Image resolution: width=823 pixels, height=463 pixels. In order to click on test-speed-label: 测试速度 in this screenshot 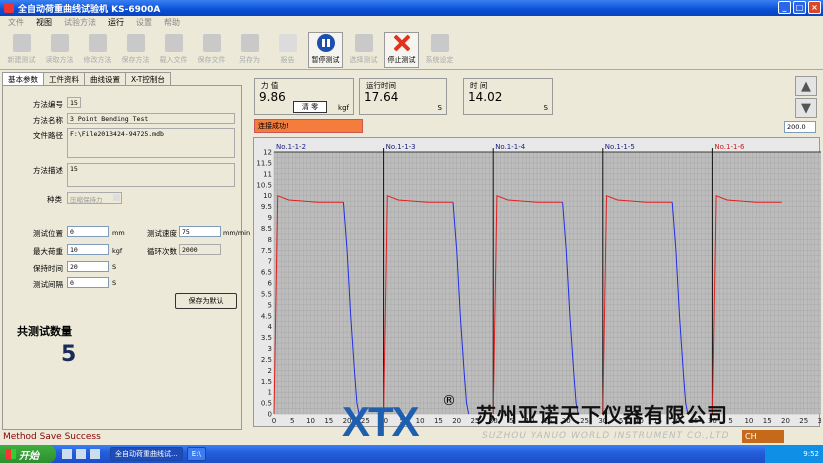, I will do `click(162, 233)`.